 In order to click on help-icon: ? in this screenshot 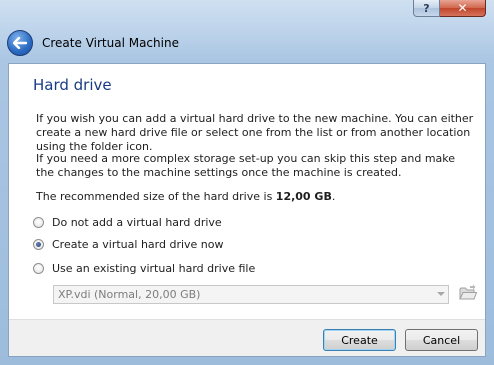, I will do `click(426, 8)`.